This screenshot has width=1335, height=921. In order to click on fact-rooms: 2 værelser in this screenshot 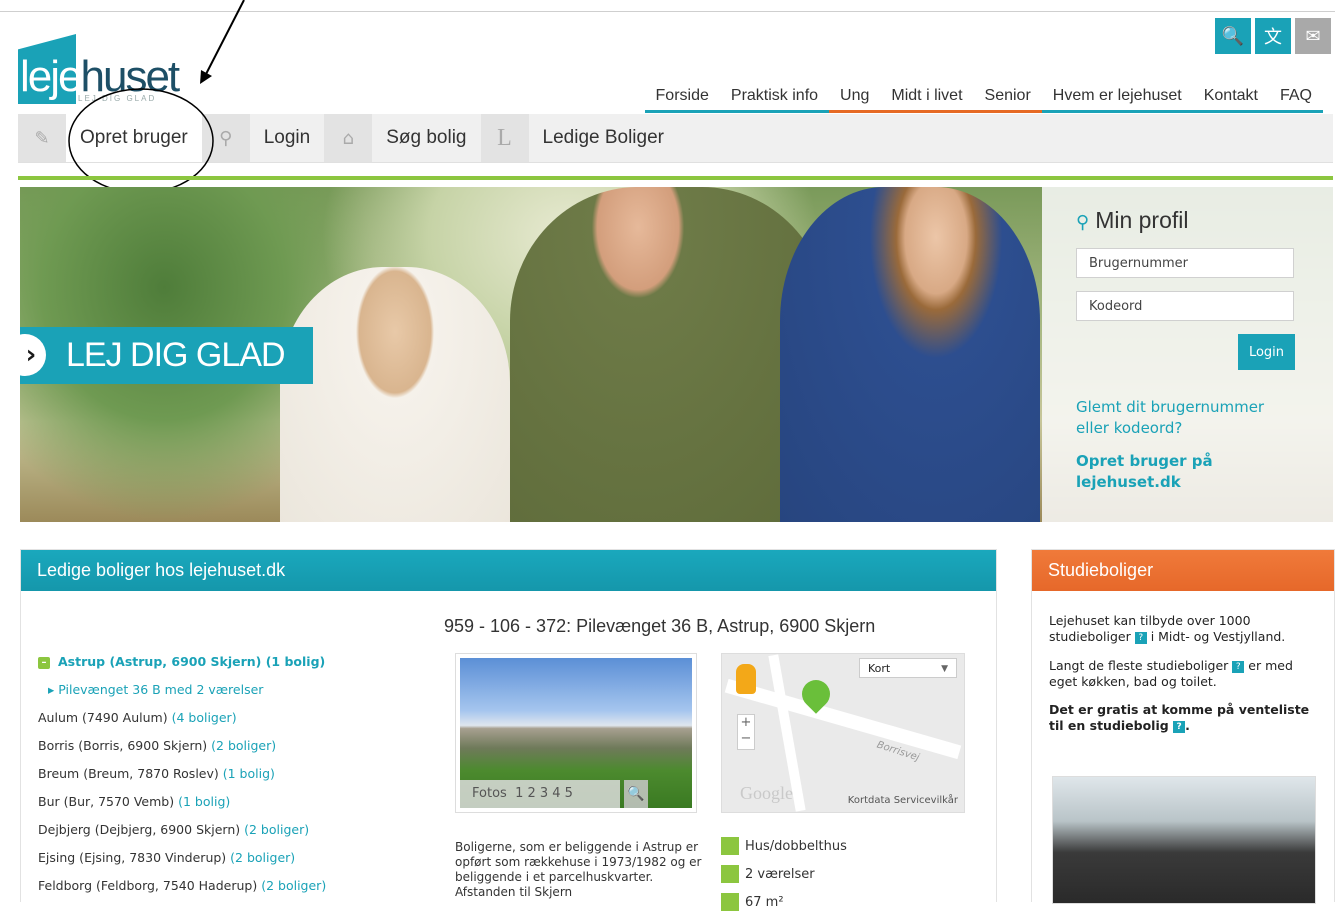, I will do `click(784, 879)`.